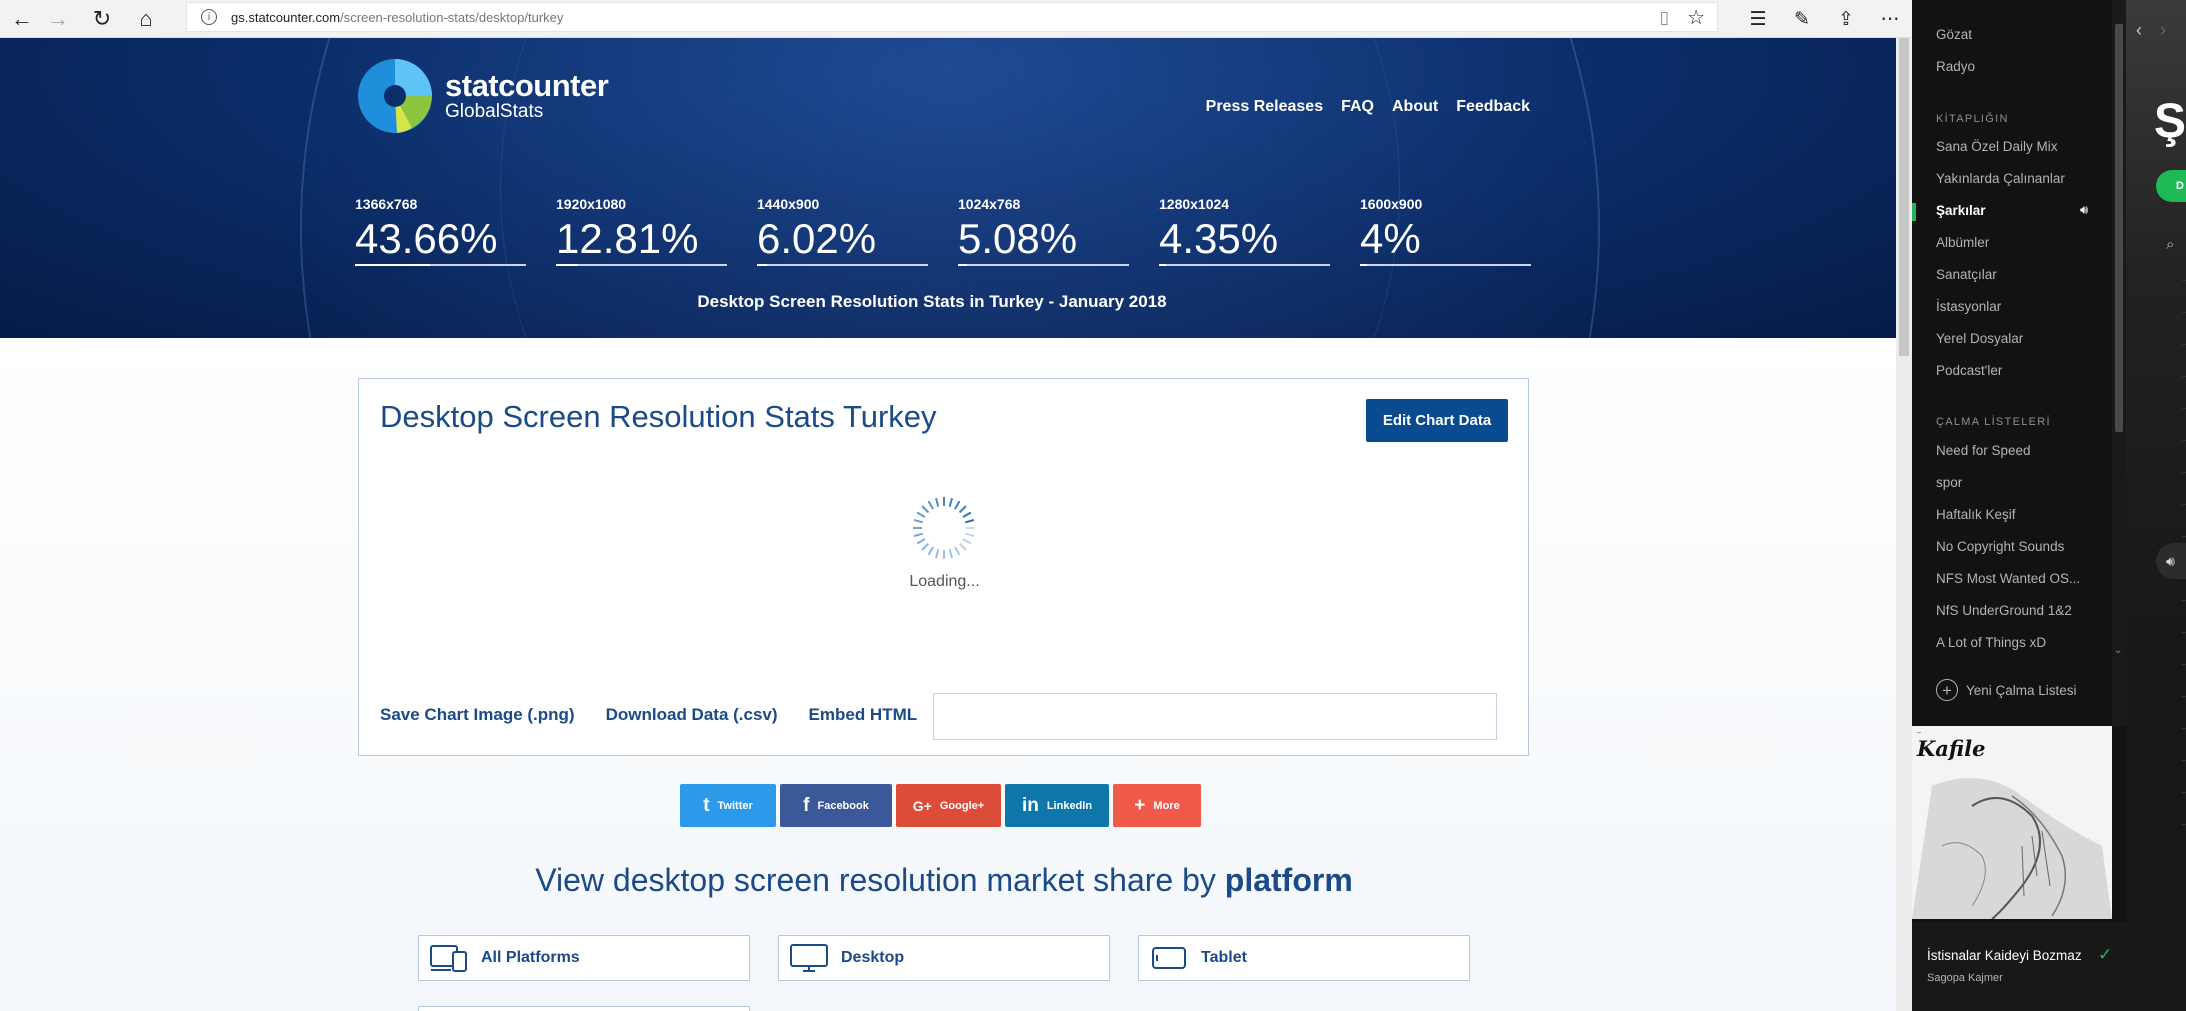 The width and height of the screenshot is (2186, 1011). What do you see at coordinates (863, 715) in the screenshot?
I see `embed-html-link: Embed HTML` at bounding box center [863, 715].